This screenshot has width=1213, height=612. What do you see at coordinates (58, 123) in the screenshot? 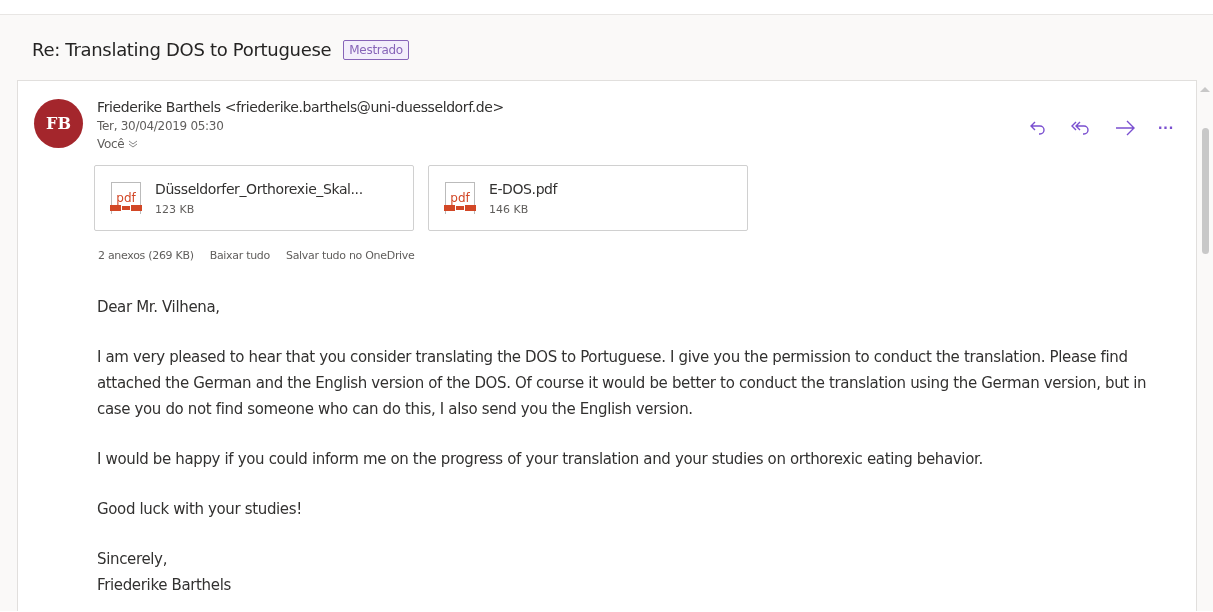
I see `avatar: FB` at bounding box center [58, 123].